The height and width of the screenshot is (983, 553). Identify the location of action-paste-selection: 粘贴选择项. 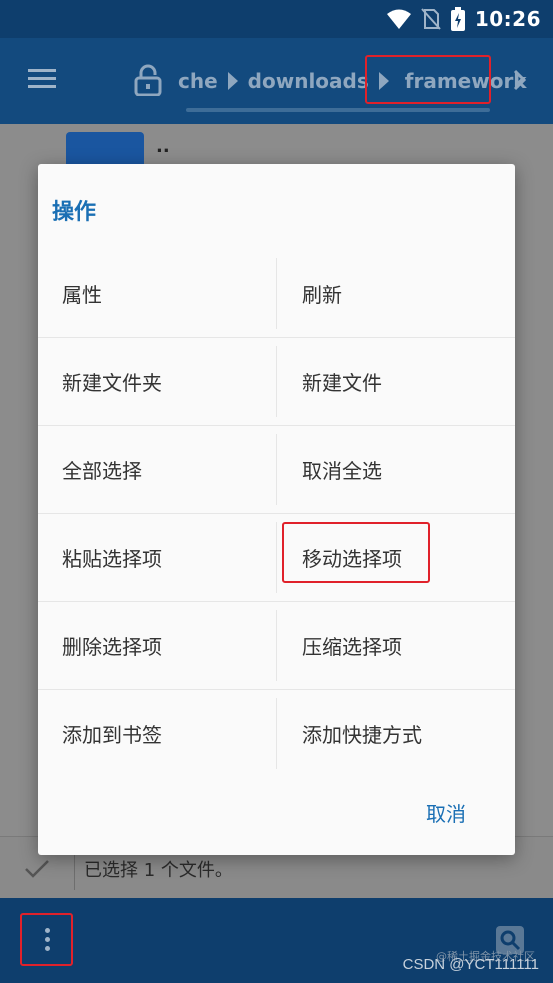
(168, 557).